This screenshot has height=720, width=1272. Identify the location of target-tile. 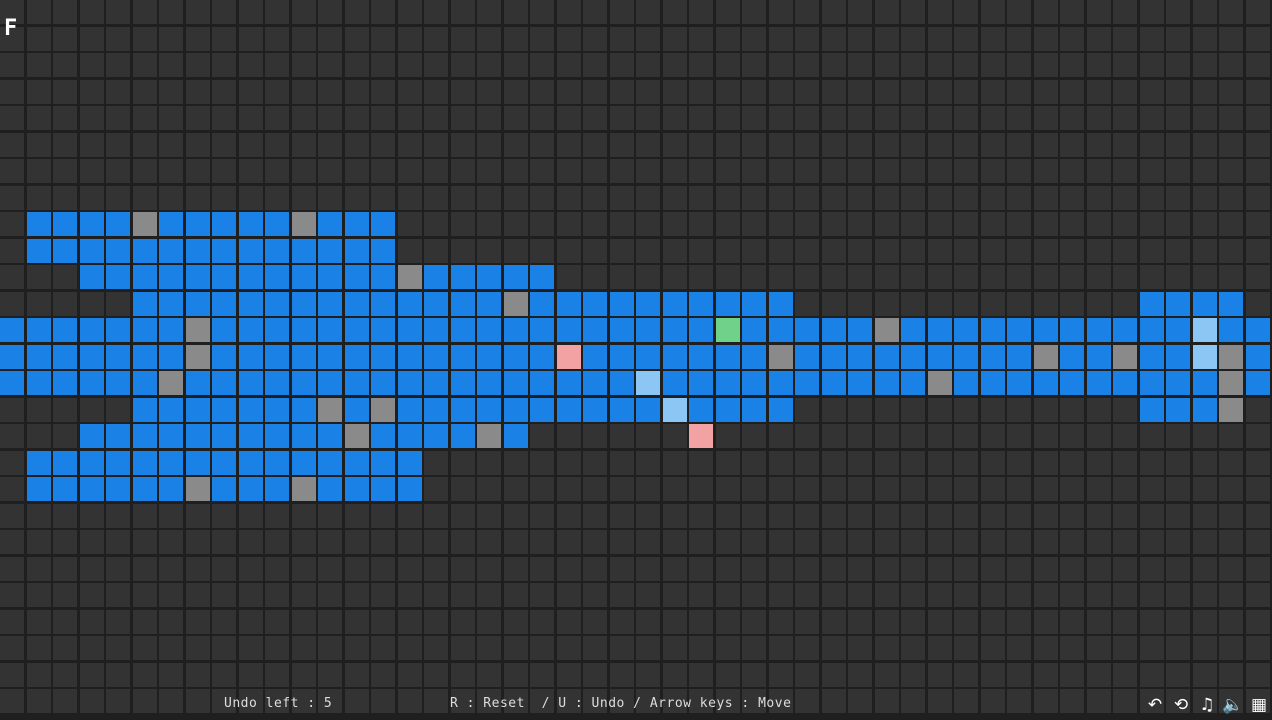
(701, 436).